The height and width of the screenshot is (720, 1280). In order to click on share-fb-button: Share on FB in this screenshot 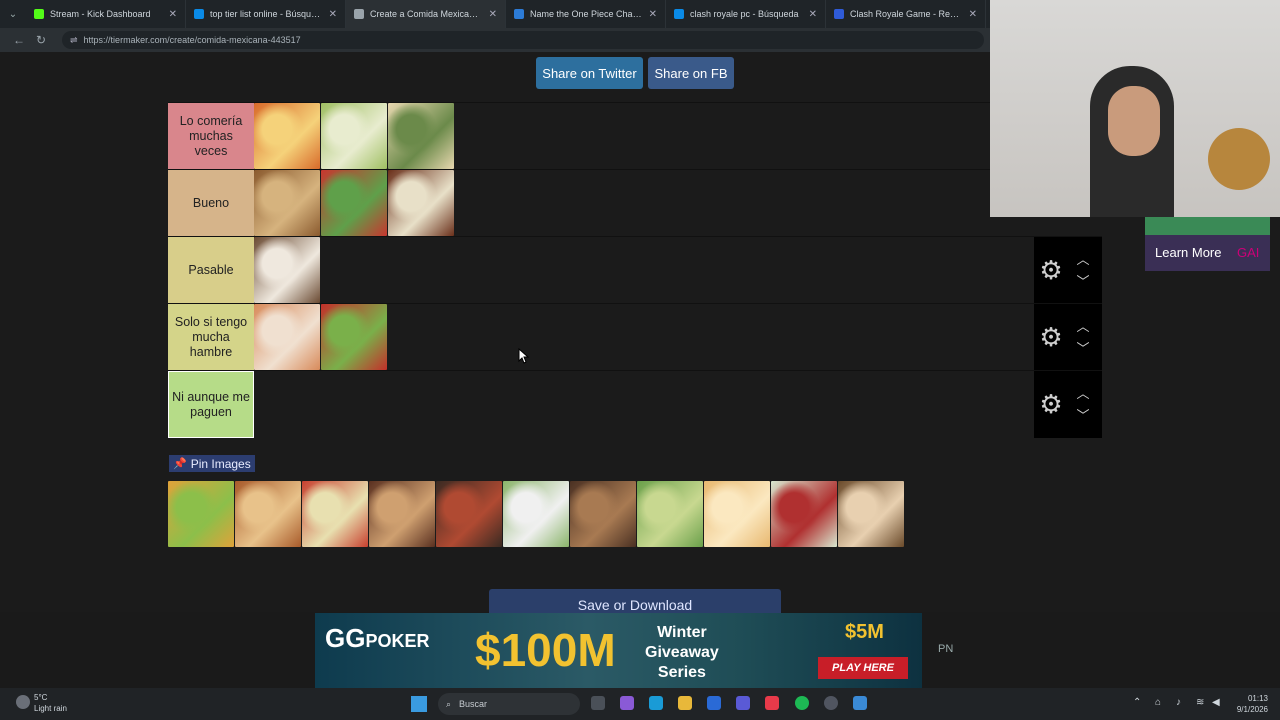, I will do `click(691, 73)`.